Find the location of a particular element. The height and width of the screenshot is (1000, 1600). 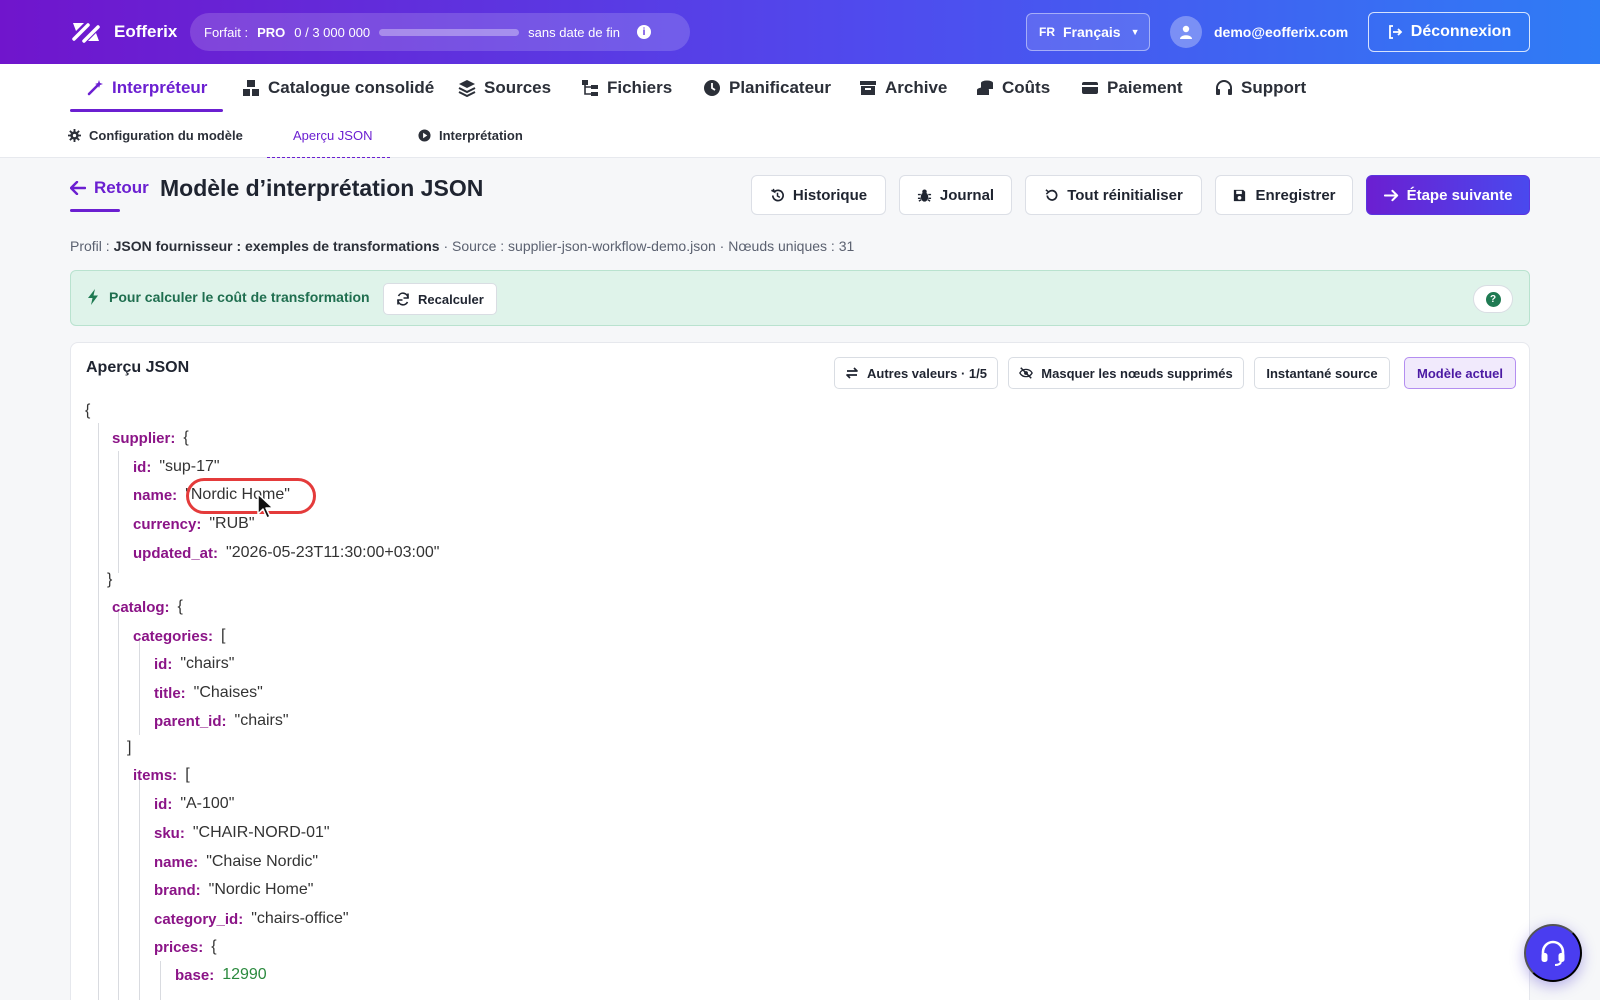

save-button: Enregistrer is located at coordinates (1284, 195).